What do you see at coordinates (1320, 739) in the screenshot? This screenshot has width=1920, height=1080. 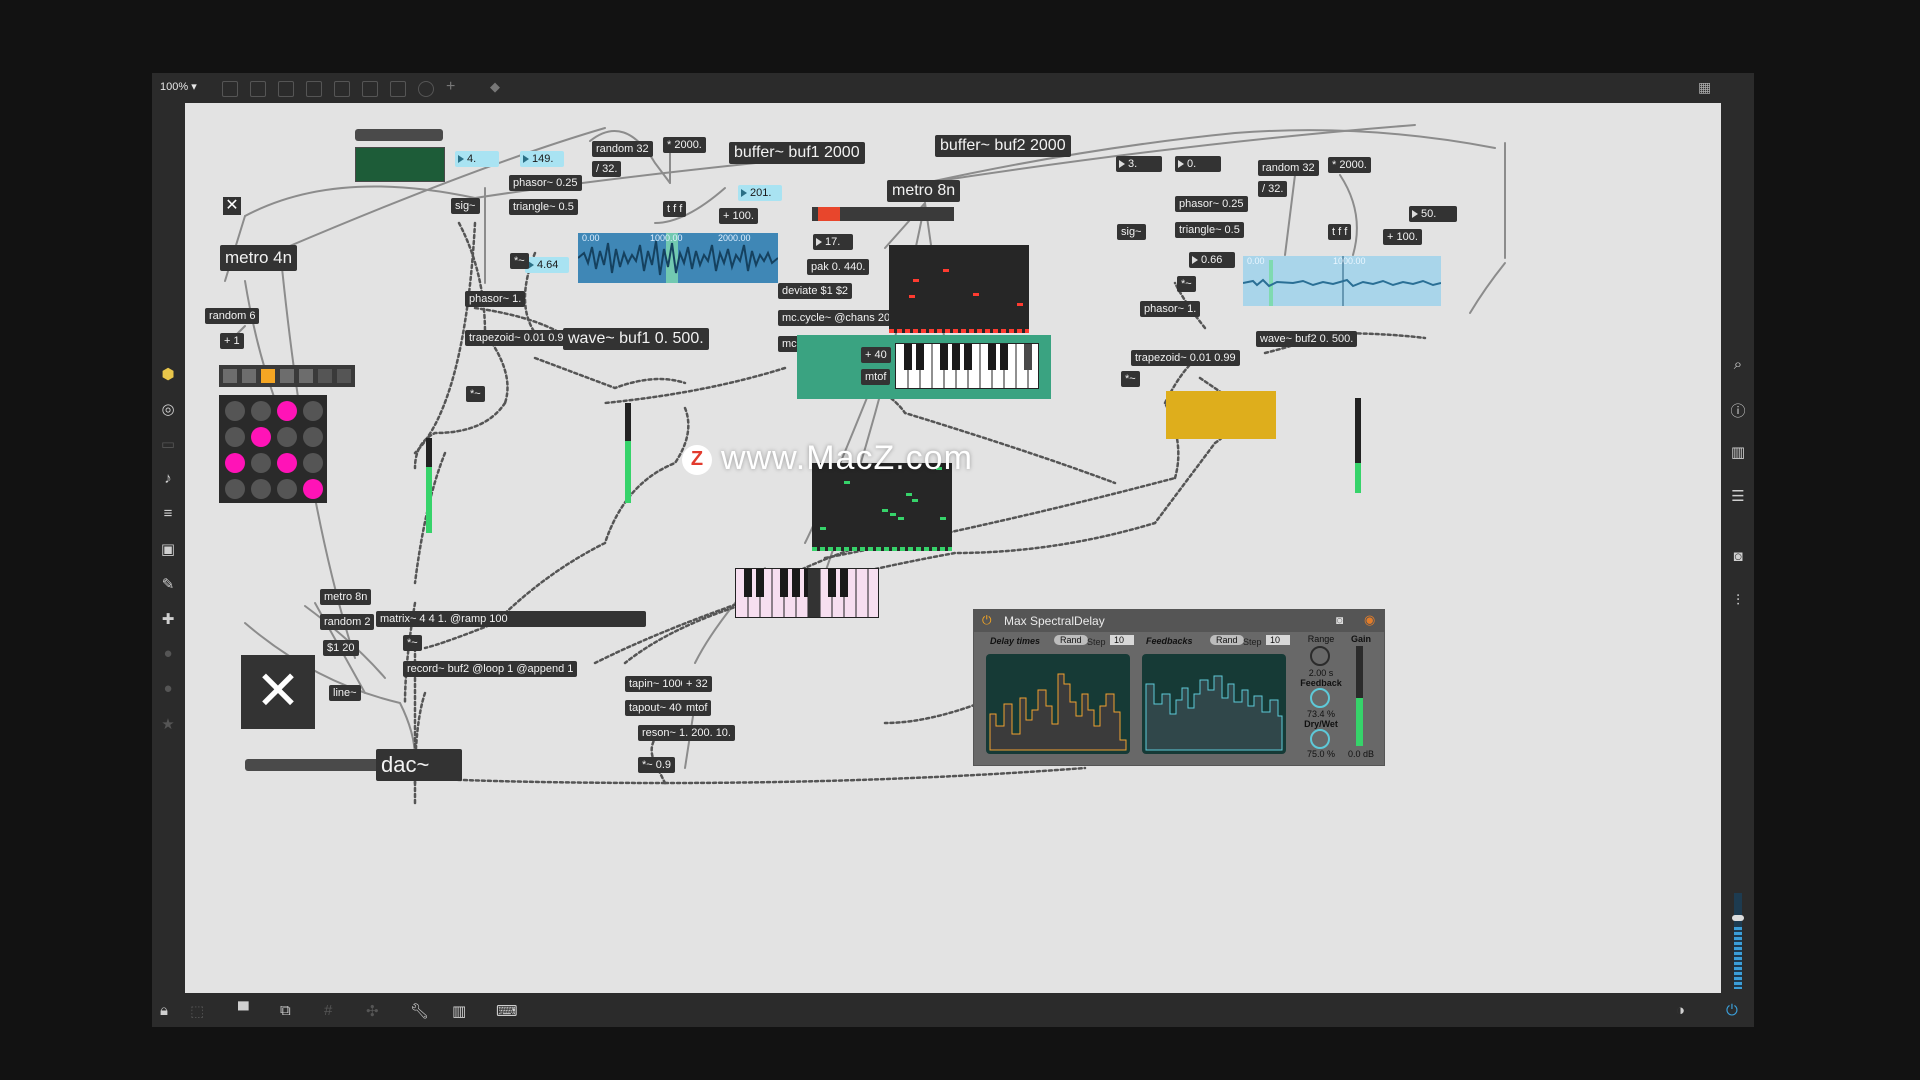 I see `drywet-knob` at bounding box center [1320, 739].